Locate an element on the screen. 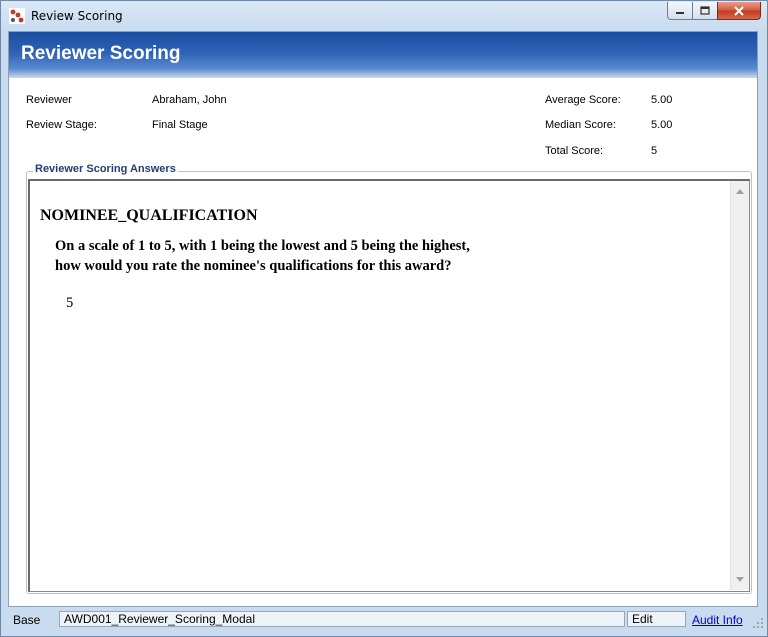  scroll-down-icon is located at coordinates (740, 579).